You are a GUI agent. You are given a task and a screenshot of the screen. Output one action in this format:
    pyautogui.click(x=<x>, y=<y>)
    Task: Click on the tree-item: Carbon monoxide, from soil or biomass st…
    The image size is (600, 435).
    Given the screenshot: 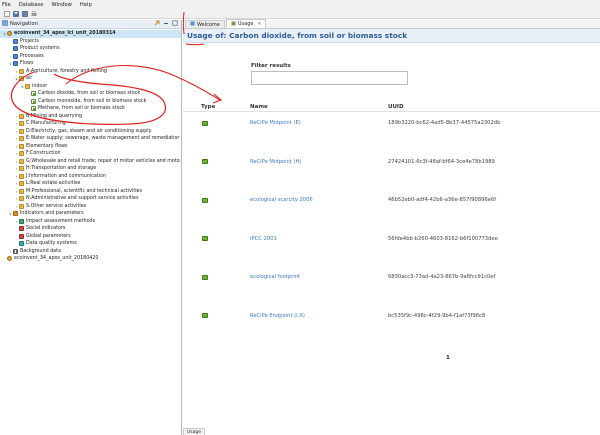 What is the action you would take?
    pyautogui.click(x=90, y=102)
    